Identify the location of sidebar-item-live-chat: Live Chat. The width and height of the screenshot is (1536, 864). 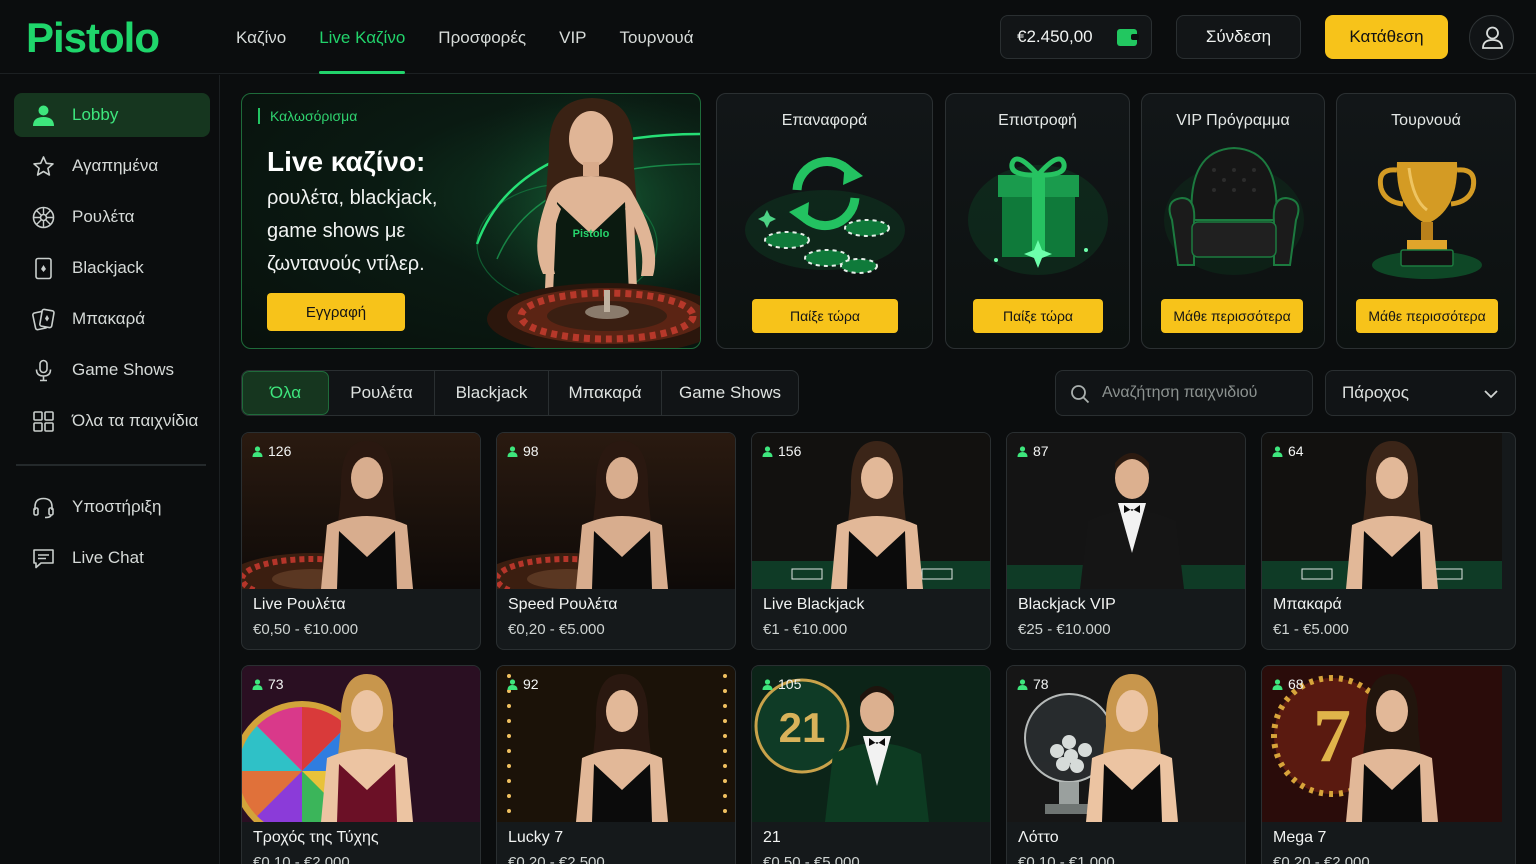
(112, 558).